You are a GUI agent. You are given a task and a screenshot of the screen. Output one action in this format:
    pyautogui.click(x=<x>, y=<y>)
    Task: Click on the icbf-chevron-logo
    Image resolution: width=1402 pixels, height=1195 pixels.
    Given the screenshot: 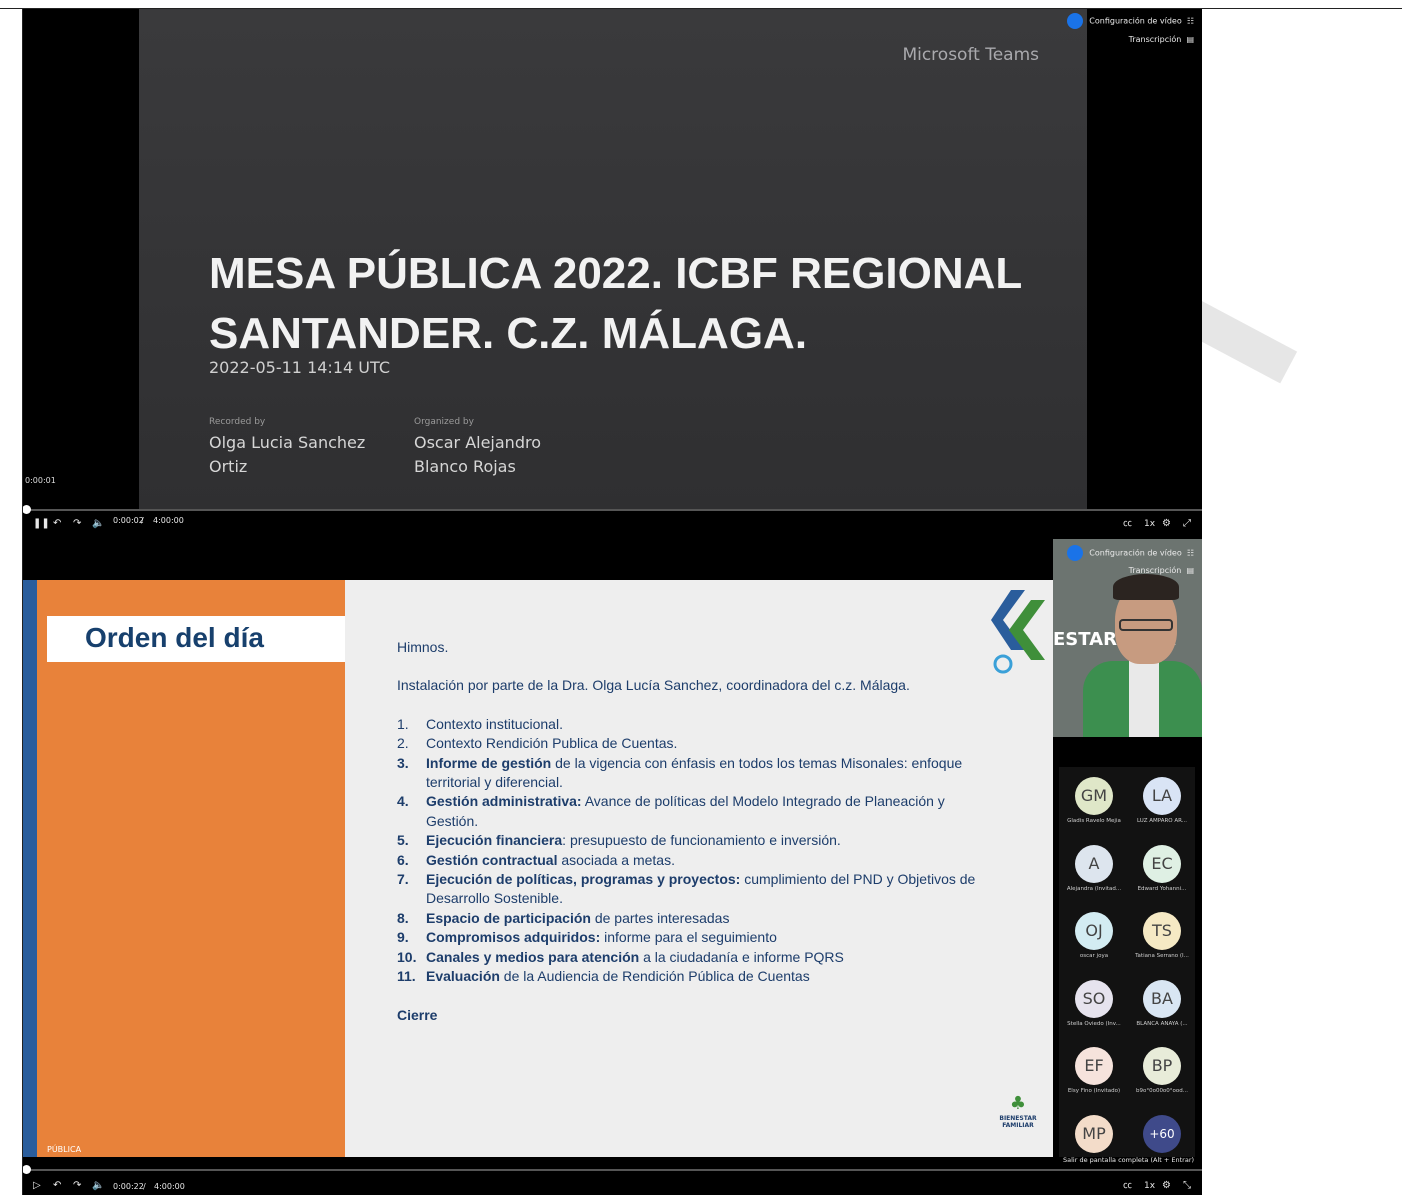 What is the action you would take?
    pyautogui.click(x=1018, y=632)
    